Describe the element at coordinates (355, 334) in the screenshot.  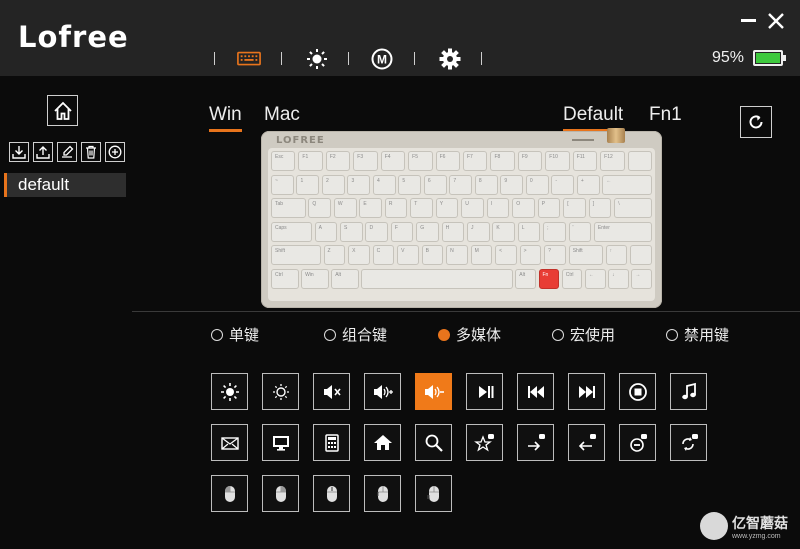
I see `mode-combo-key: 组合键` at that location.